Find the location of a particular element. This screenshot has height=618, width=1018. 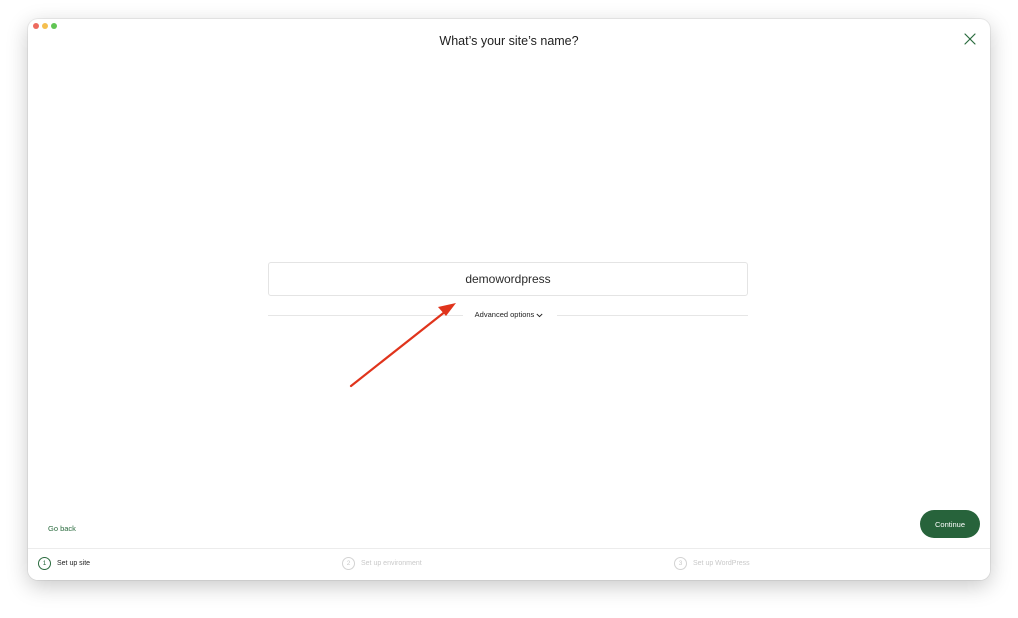

step-label: Set up site is located at coordinates (74, 563).